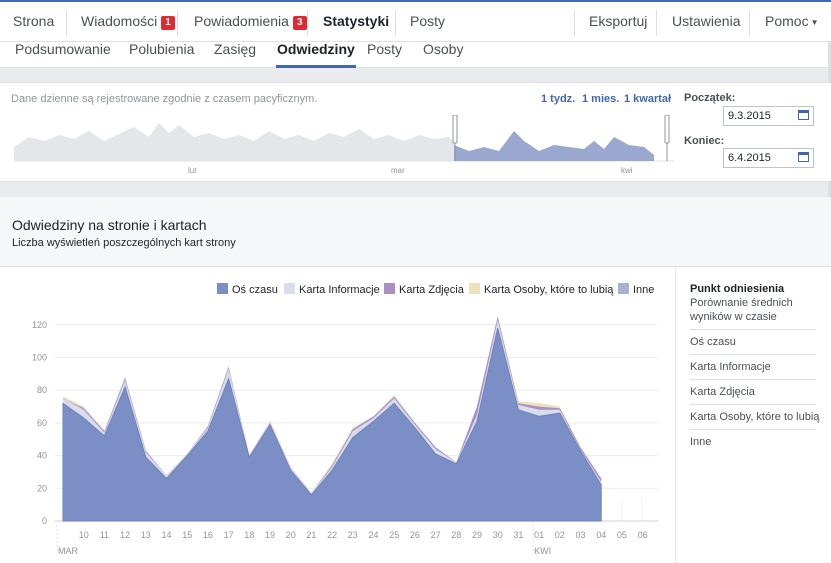  I want to click on notifications-badge: 3, so click(299, 23).